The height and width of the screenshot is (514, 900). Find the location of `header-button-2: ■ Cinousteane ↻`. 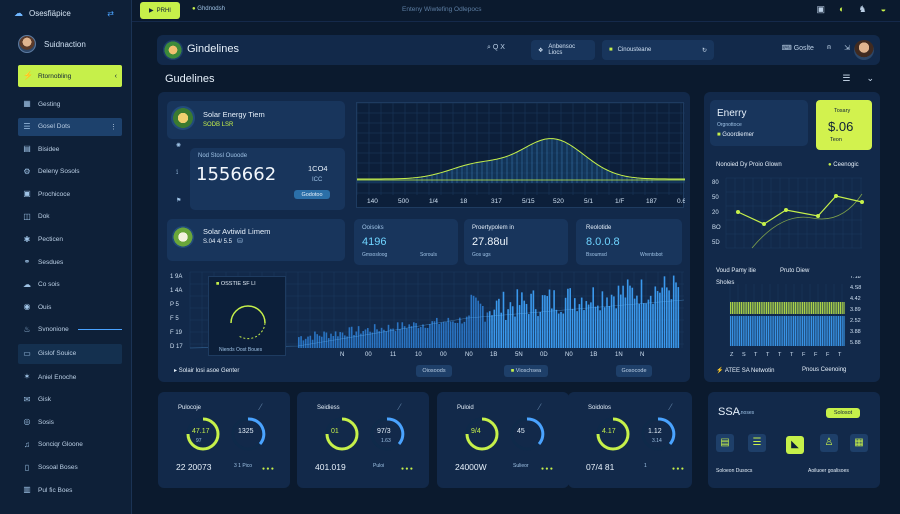

header-button-2: ■ Cinousteane ↻ is located at coordinates (658, 50).